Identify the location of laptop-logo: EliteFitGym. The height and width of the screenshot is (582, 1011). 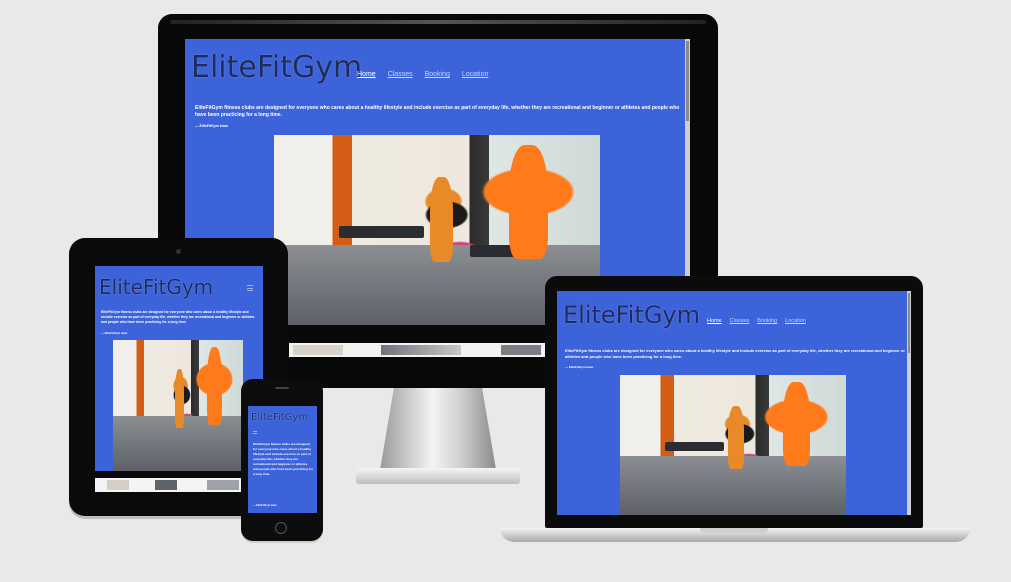
(631, 315).